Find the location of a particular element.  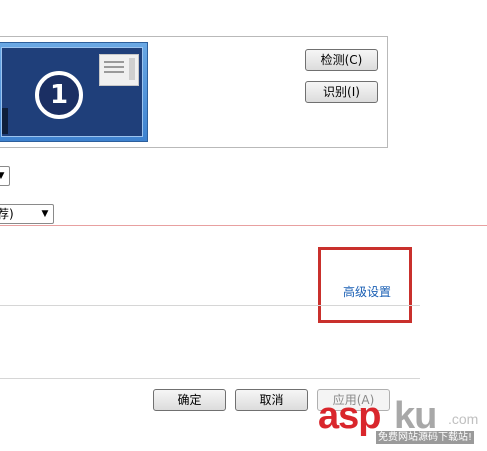

site-watermark-logo: asp ku .com 免费网站源码下载站! is located at coordinates (402, 423).